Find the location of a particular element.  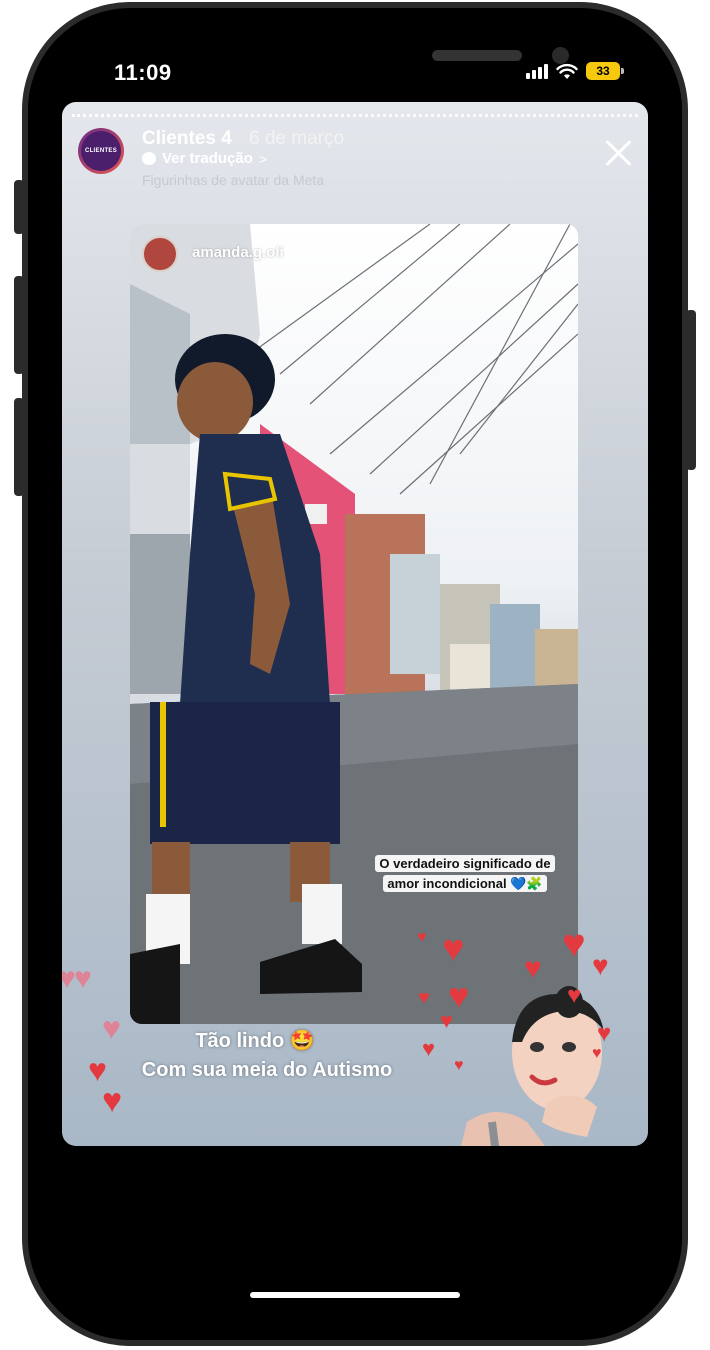

poster-username: amanda.g.oli is located at coordinates (238, 252).